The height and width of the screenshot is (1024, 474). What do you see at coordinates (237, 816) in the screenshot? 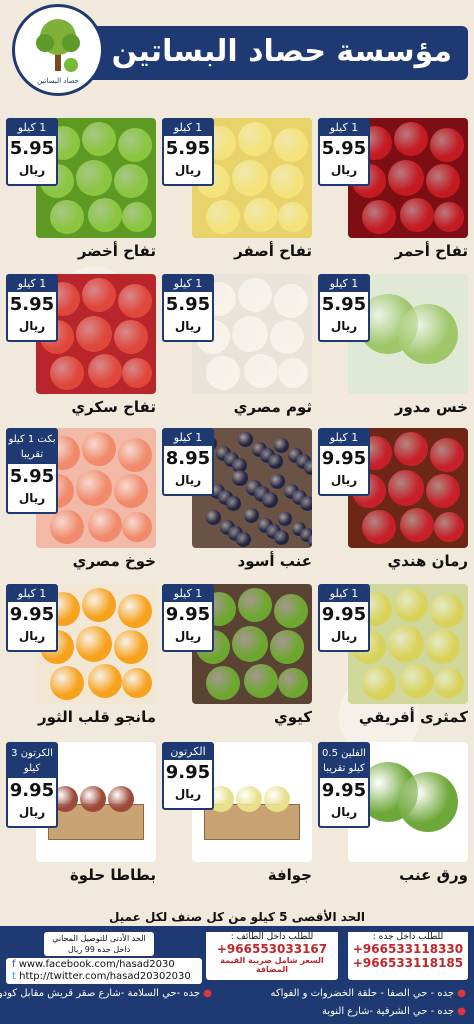
I see `product-card: الكرتون 9.95 ريال جوافة` at bounding box center [237, 816].